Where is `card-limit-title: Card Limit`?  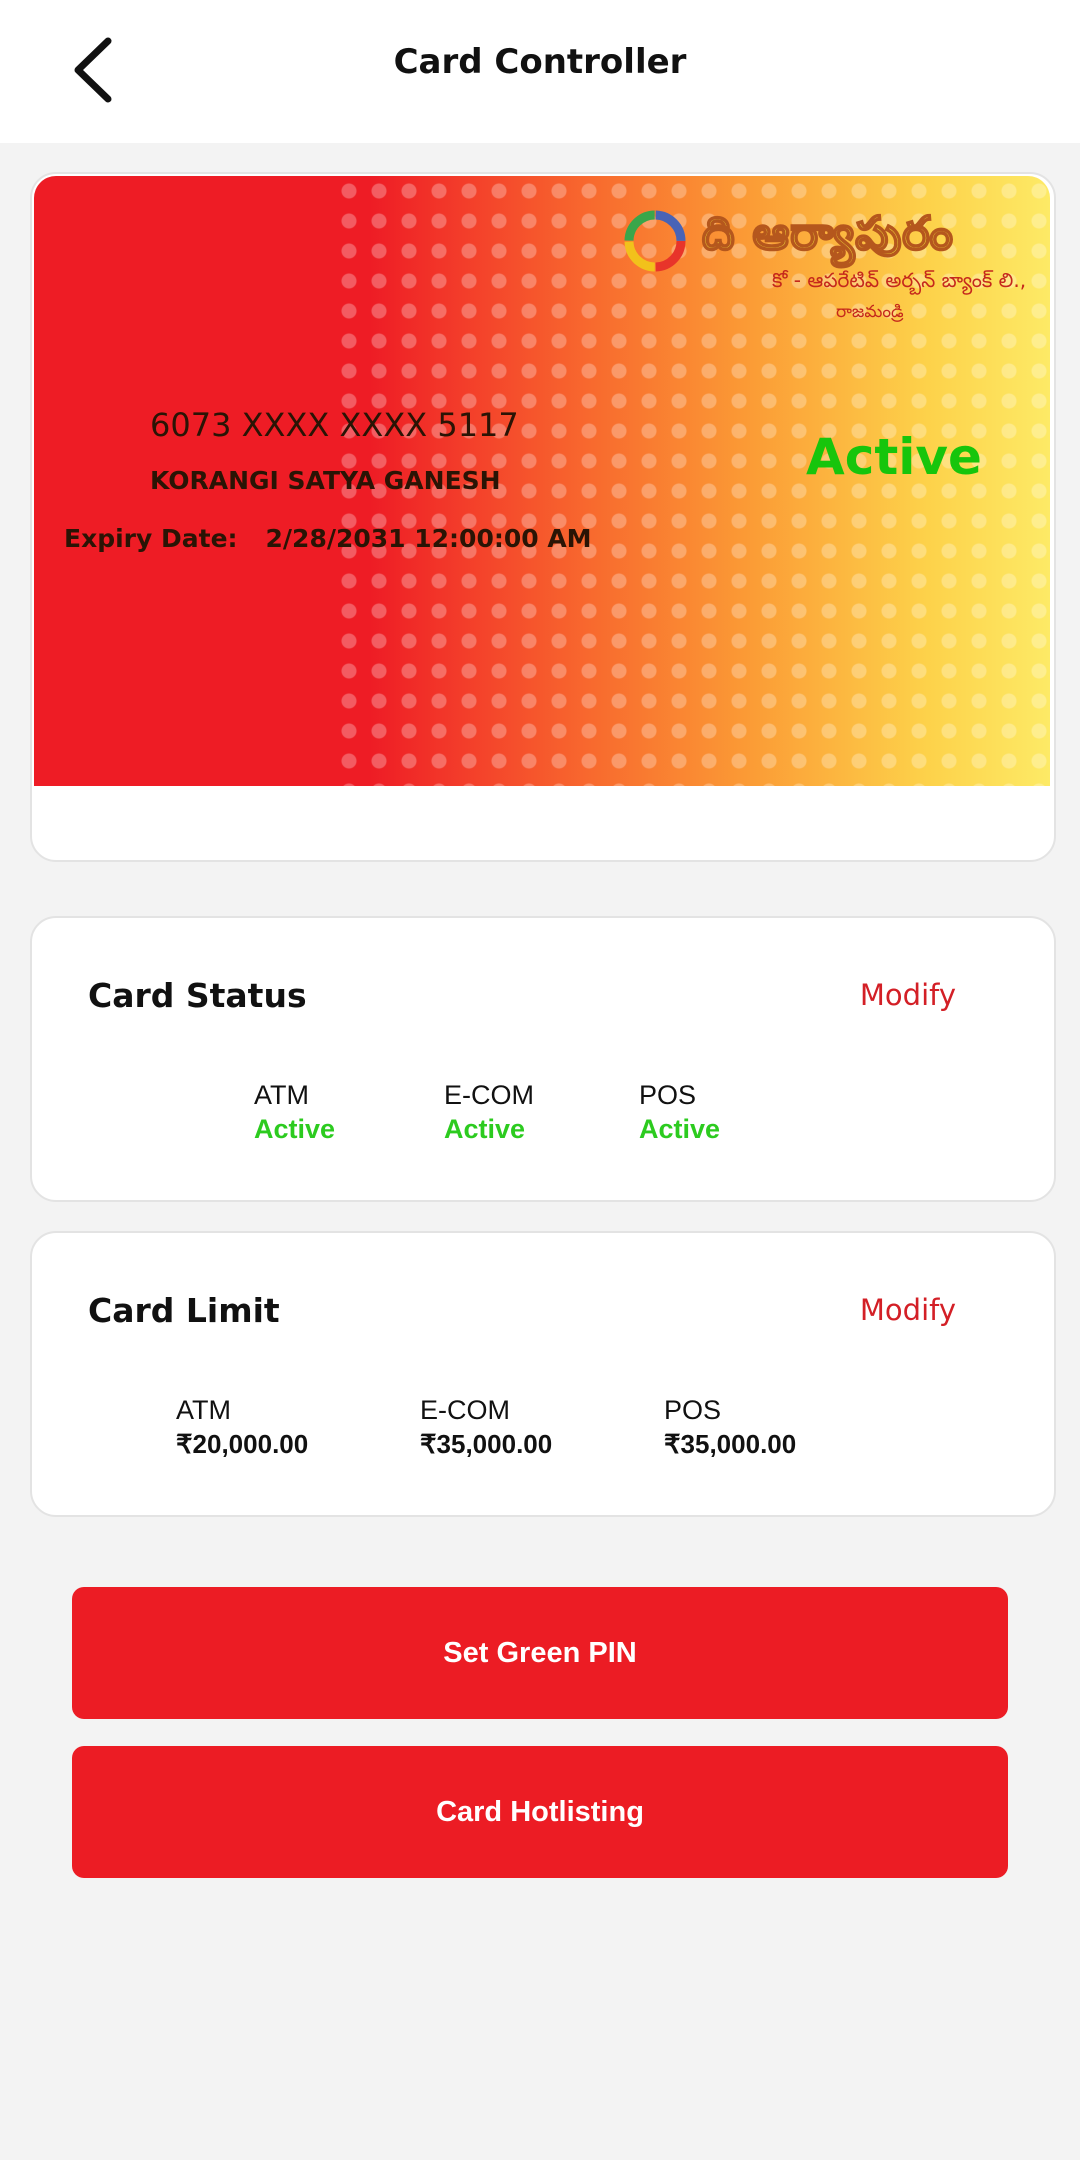 card-limit-title: Card Limit is located at coordinates (184, 1310).